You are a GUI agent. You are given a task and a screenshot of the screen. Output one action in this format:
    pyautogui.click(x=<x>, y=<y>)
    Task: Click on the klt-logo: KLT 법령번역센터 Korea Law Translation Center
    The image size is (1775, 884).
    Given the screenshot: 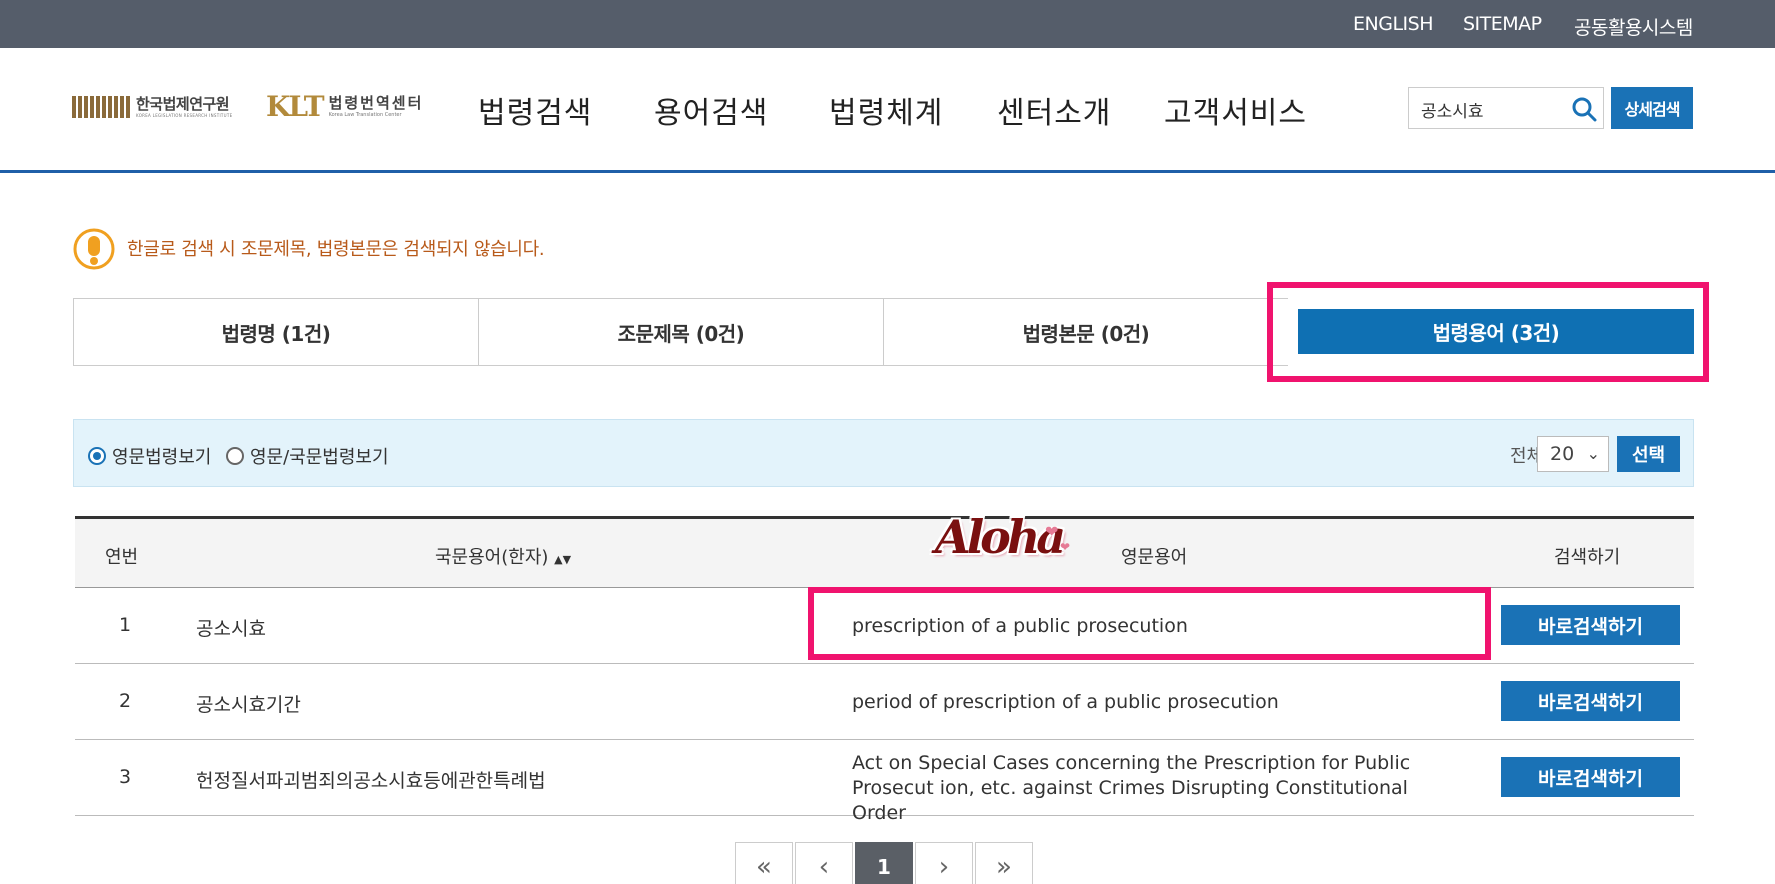 What is the action you would take?
    pyautogui.click(x=344, y=107)
    